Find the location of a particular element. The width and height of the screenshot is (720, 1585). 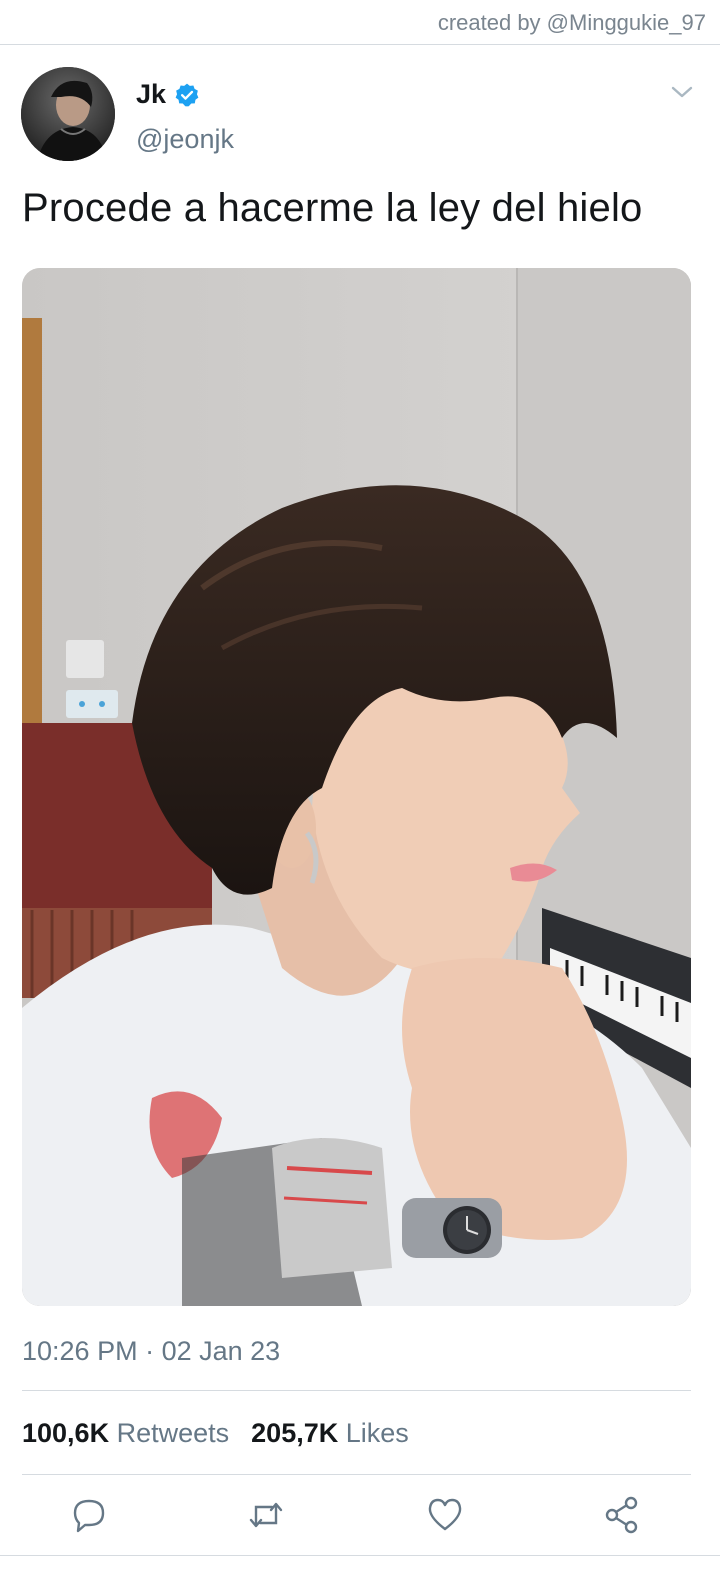

tweet-timestamp: 10:26 PM · 02 Jan 23 is located at coordinates (151, 1351).